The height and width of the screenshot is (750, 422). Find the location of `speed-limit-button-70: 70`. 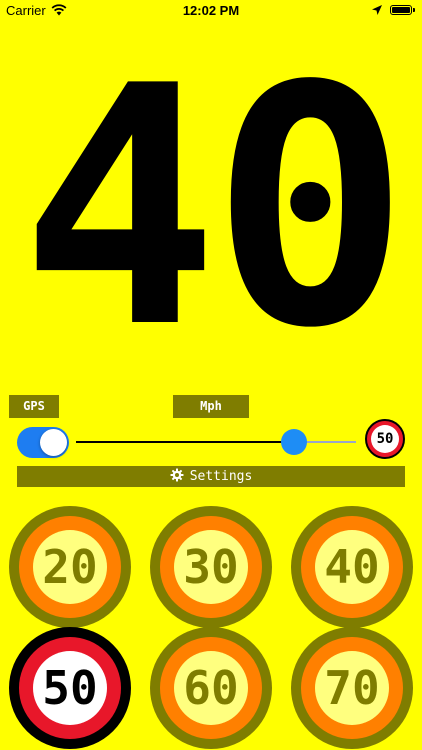

speed-limit-button-70: 70 is located at coordinates (352, 688).